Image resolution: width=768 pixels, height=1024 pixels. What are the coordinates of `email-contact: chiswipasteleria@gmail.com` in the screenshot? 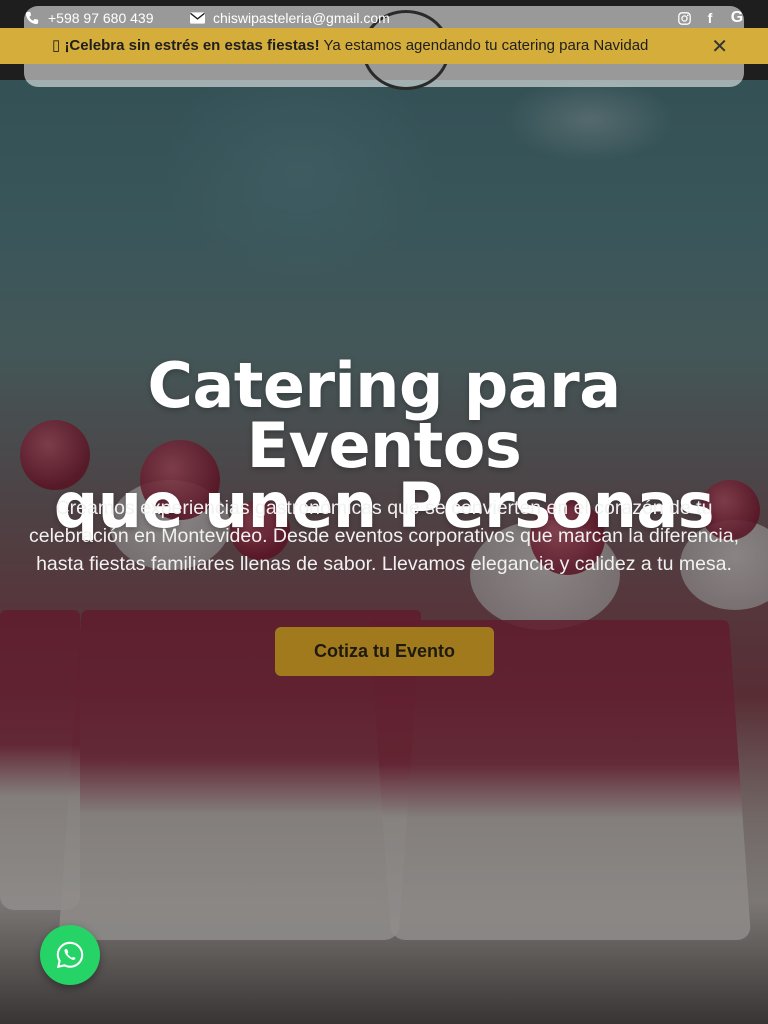 It's located at (289, 18).